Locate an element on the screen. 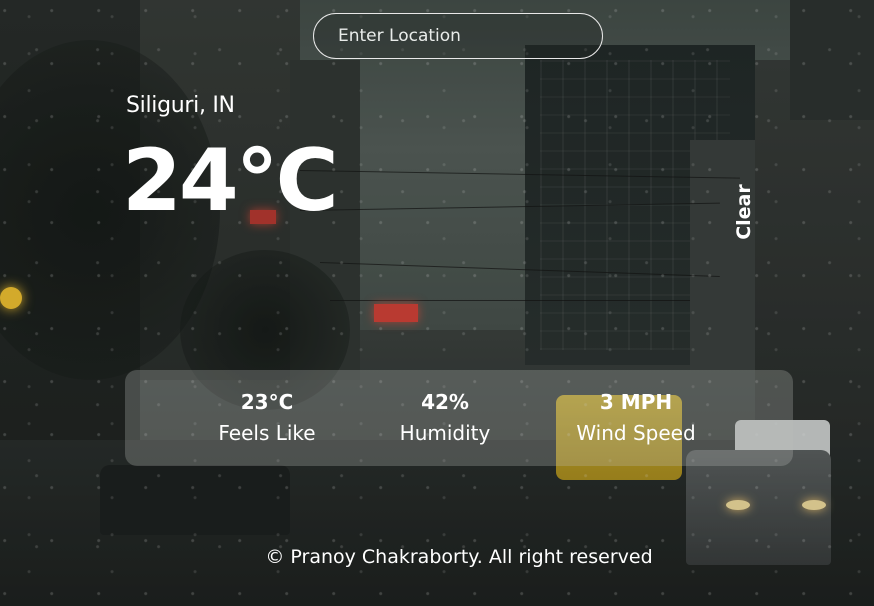 Image resolution: width=874 pixels, height=606 pixels. wind-speed-label: Wind Speed is located at coordinates (636, 433).